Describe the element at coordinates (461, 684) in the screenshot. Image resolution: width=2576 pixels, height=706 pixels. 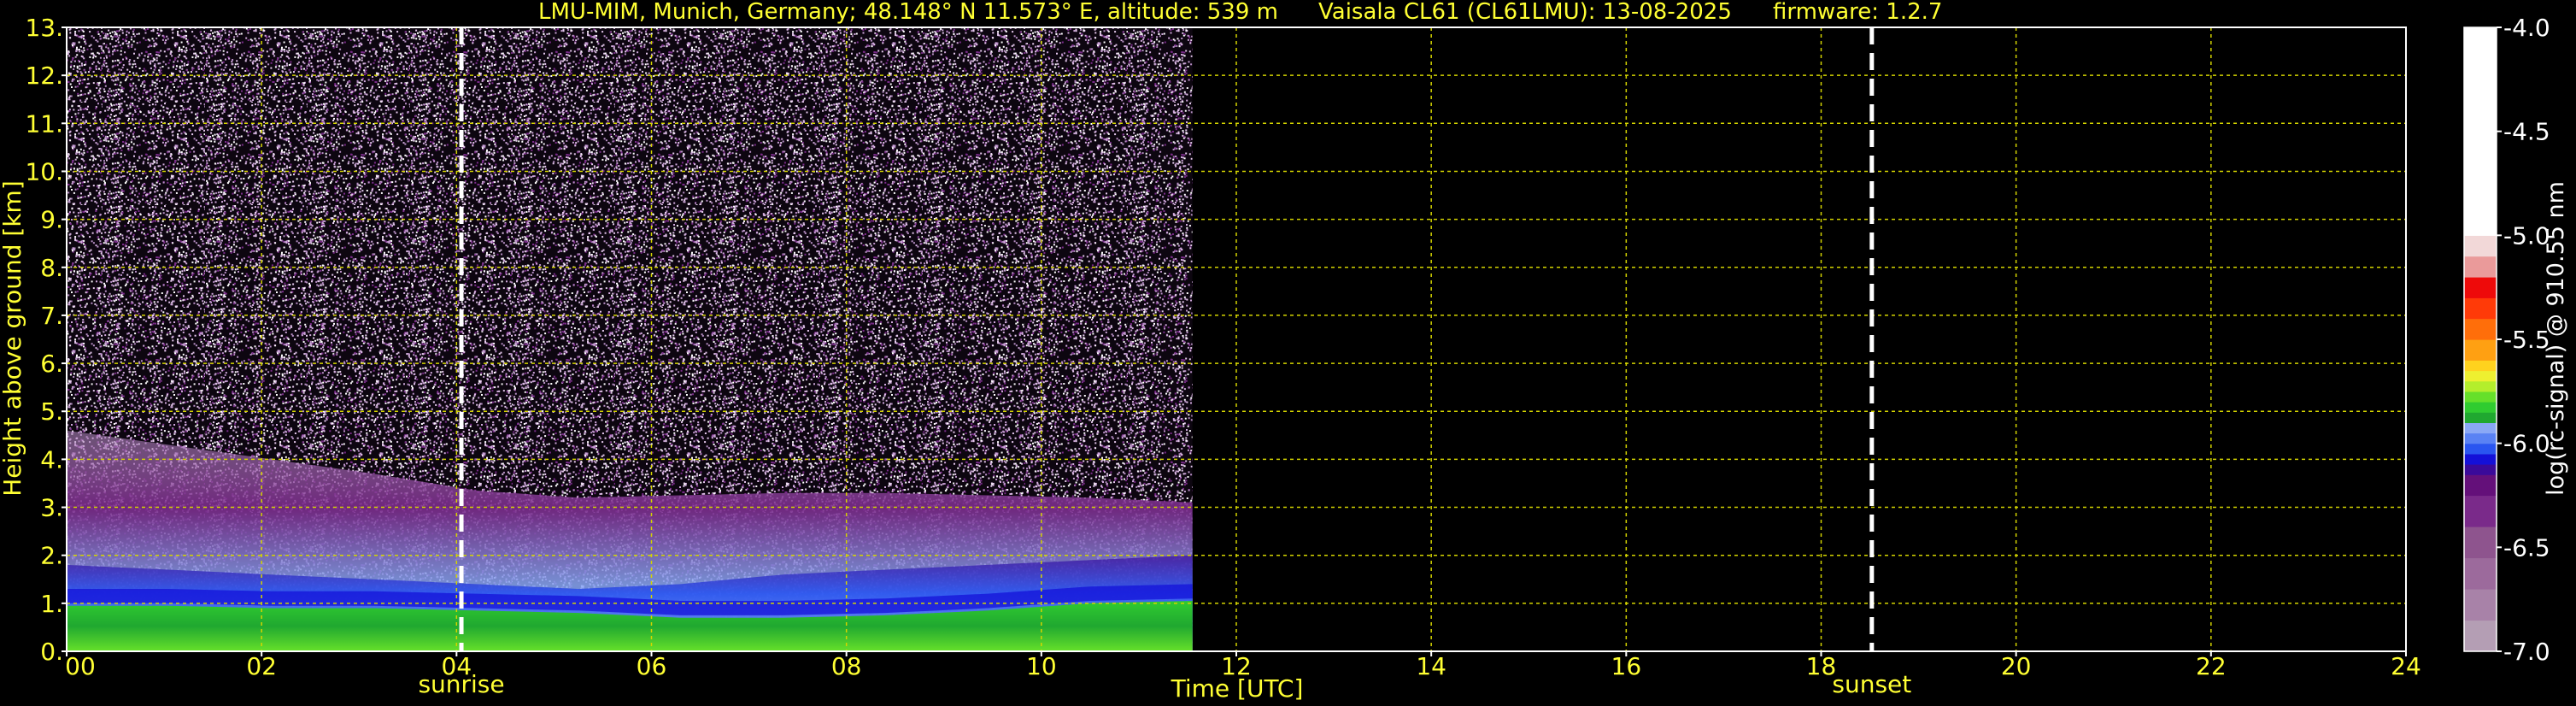
I see `sunrise-label: sunrise` at that location.